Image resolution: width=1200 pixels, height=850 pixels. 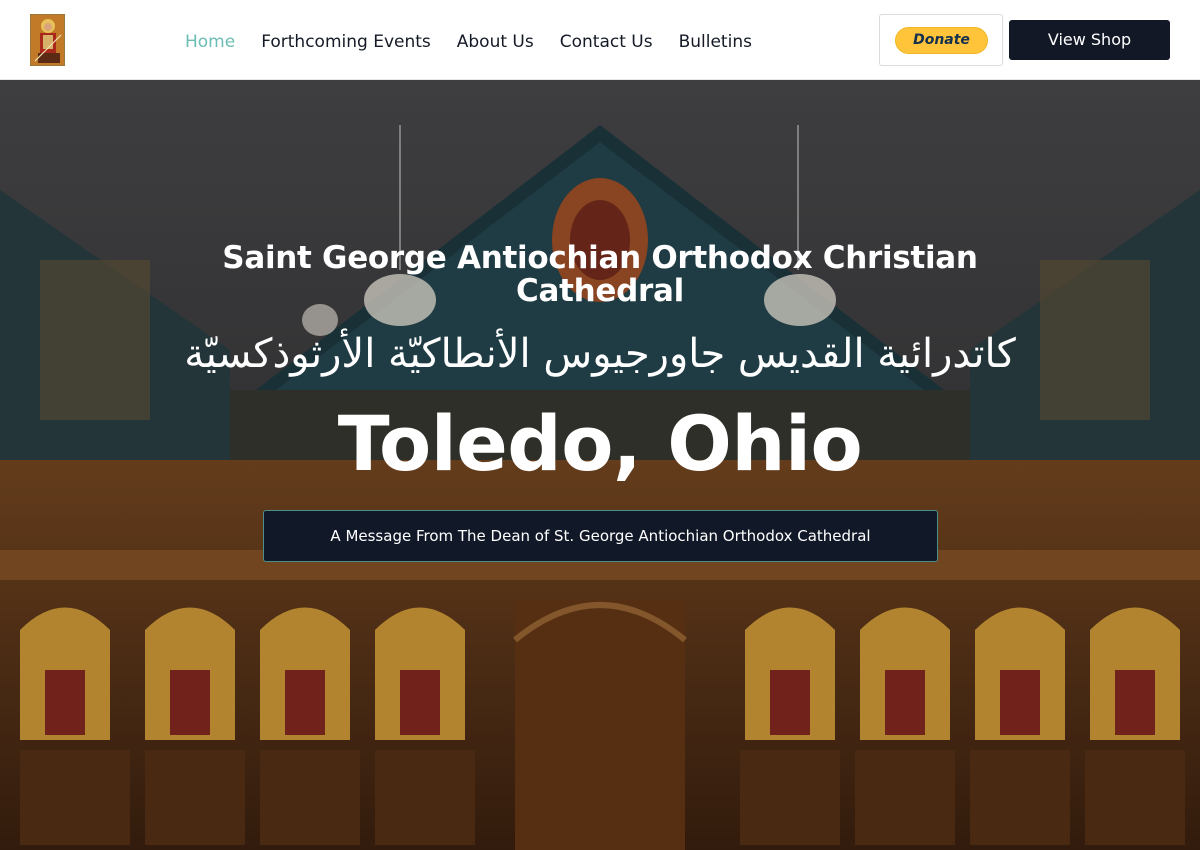 I want to click on nav-bulletins: Bulletins, so click(x=715, y=42).